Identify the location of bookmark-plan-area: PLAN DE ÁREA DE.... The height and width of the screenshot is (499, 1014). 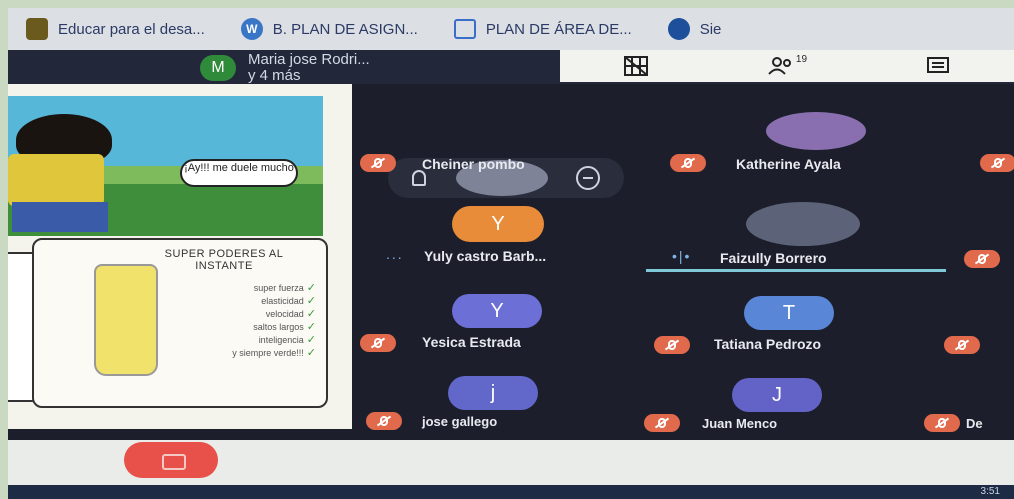
(543, 29).